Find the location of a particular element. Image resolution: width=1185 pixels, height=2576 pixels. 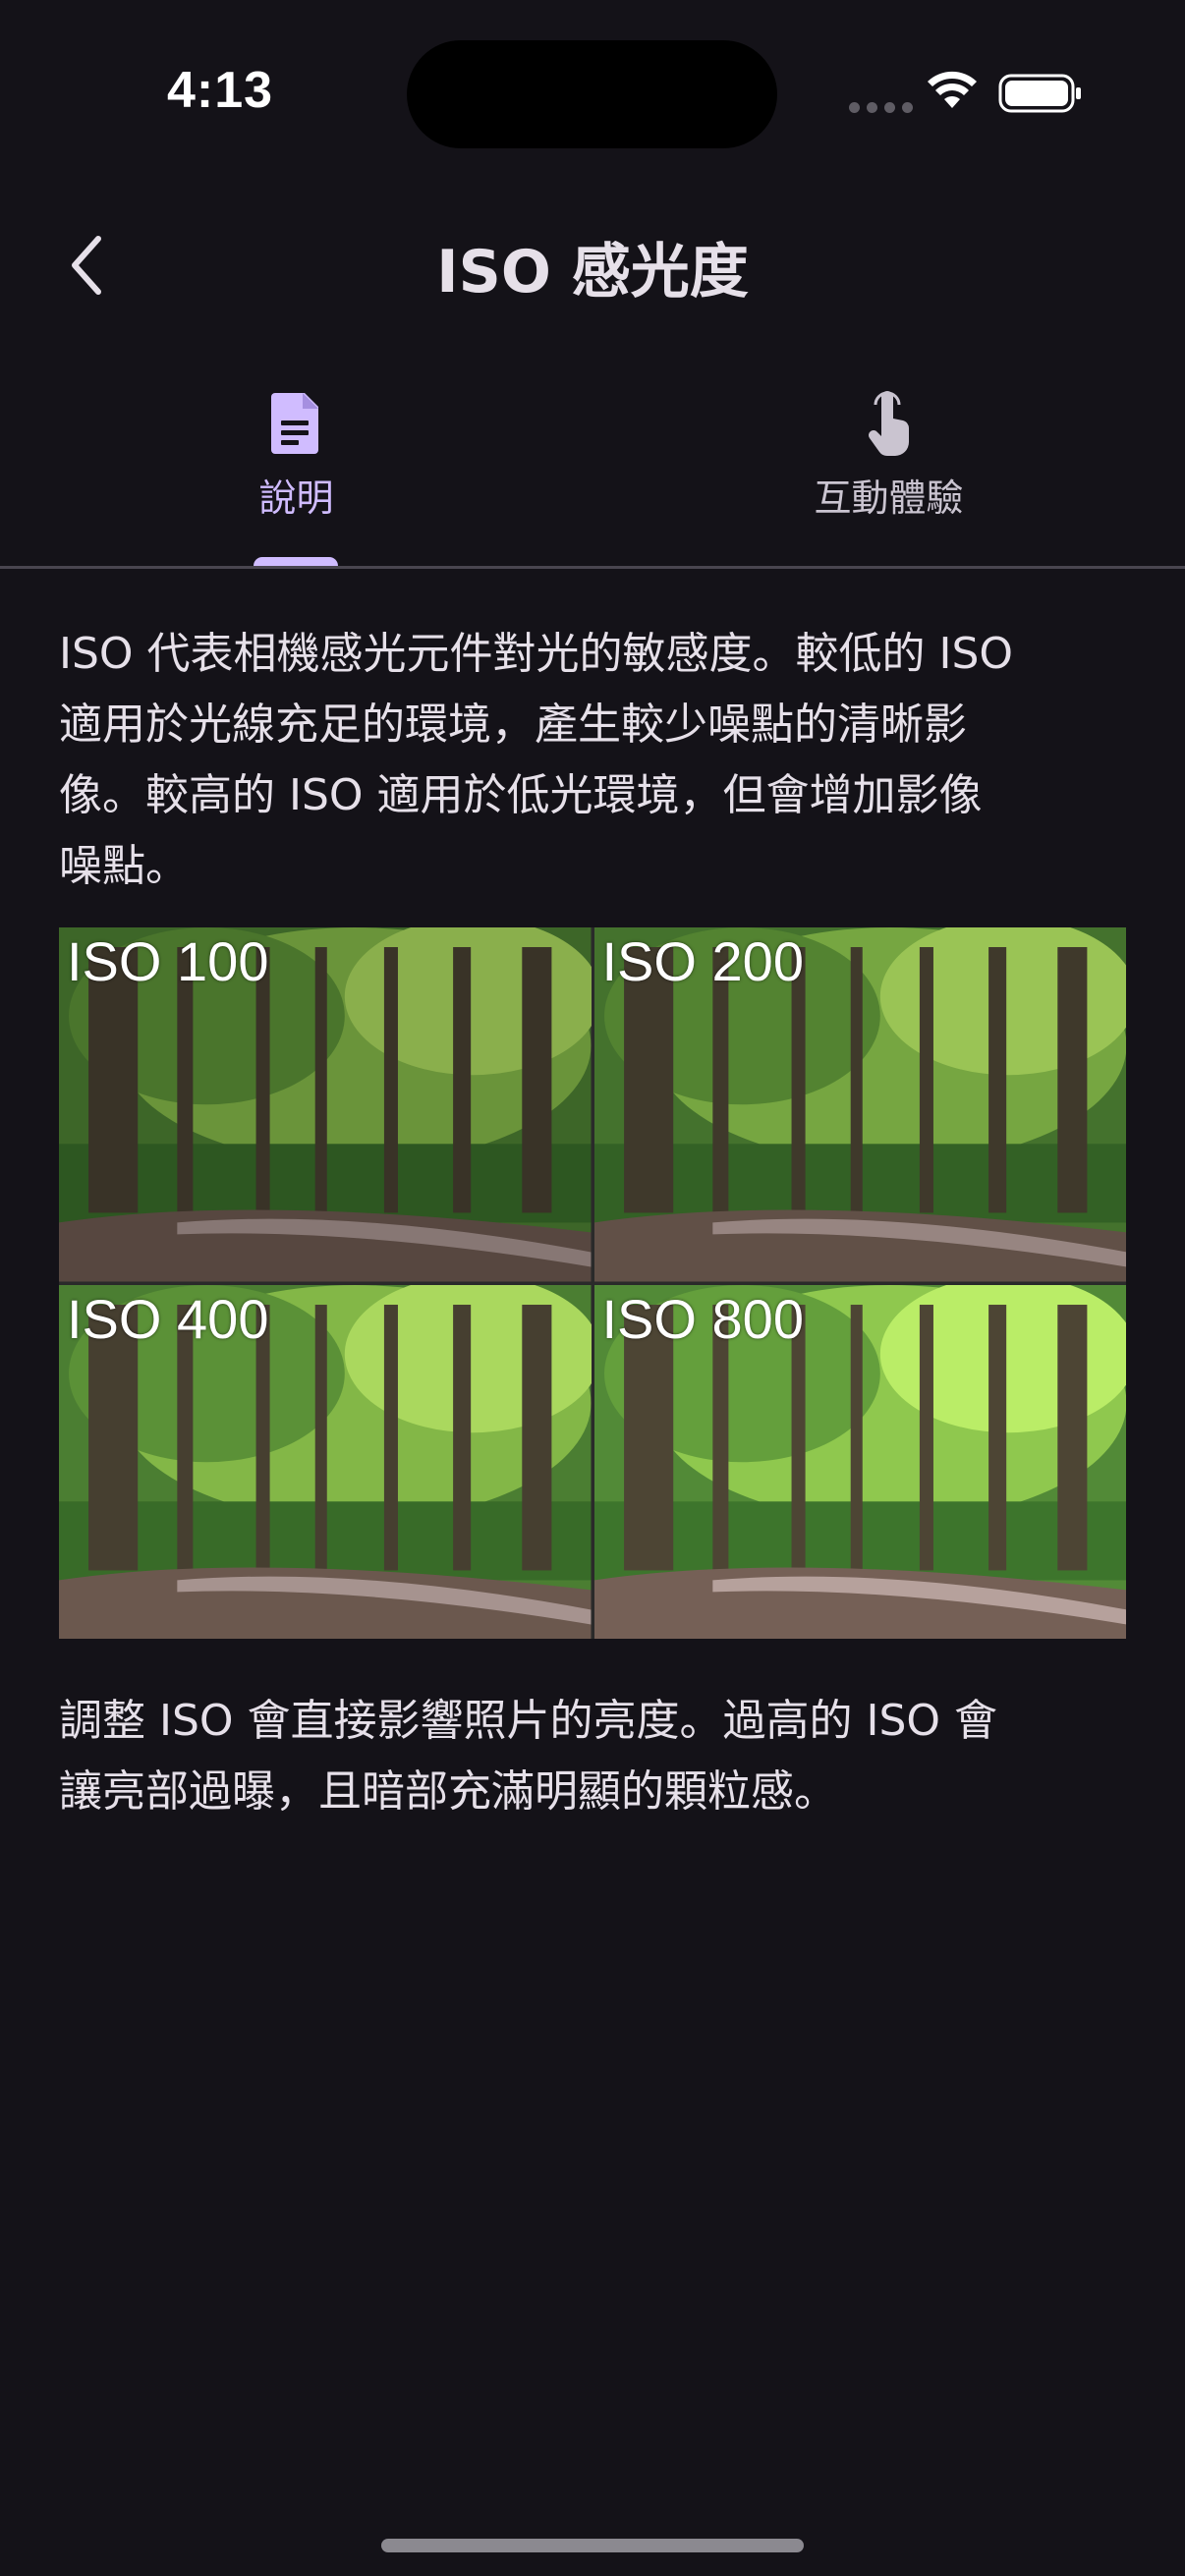

app-bar: ISO 感光度 is located at coordinates (592, 265).